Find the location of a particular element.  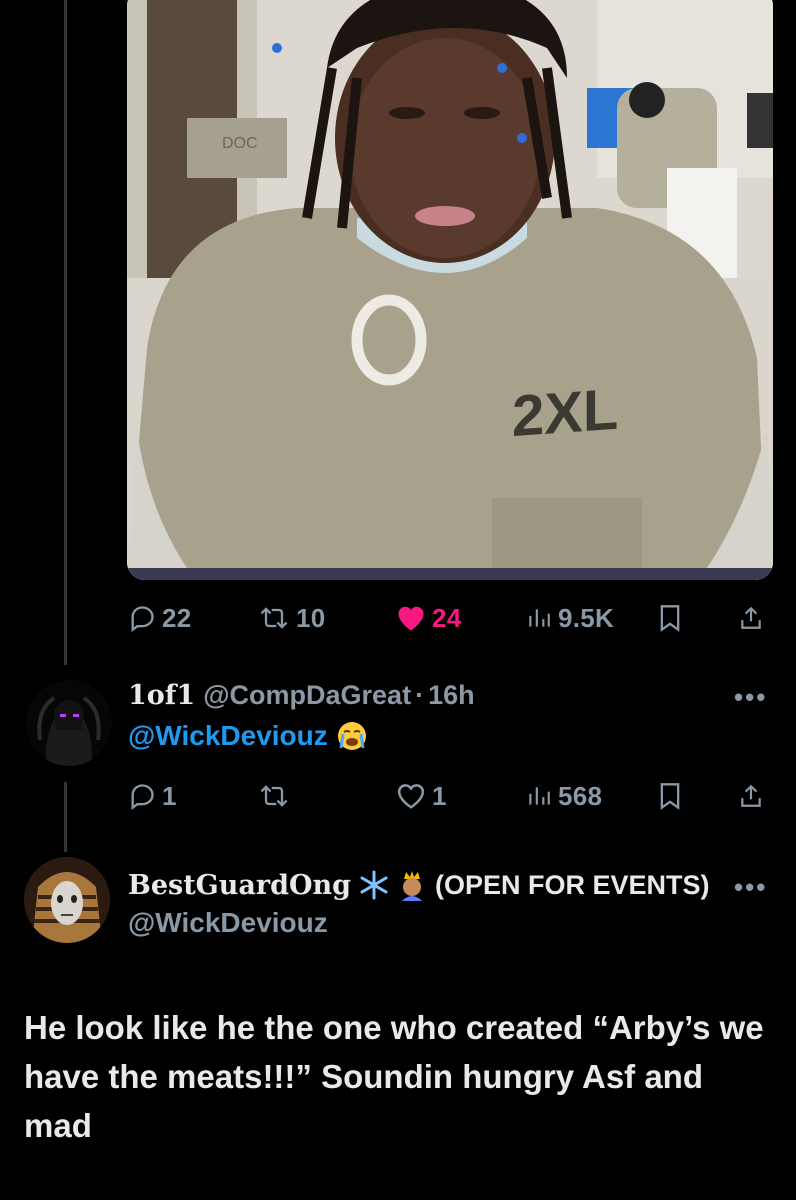

reply-action-bar: 1 1 568 is located at coordinates (448, 796).